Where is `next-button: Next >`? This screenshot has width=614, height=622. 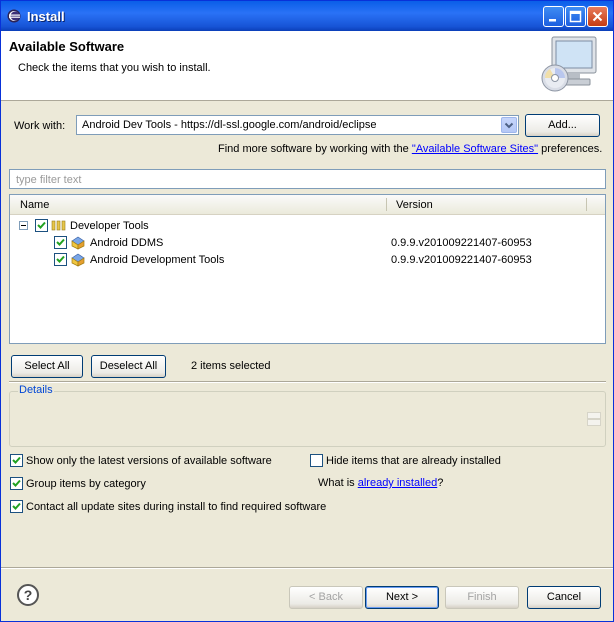
next-button: Next > is located at coordinates (402, 597).